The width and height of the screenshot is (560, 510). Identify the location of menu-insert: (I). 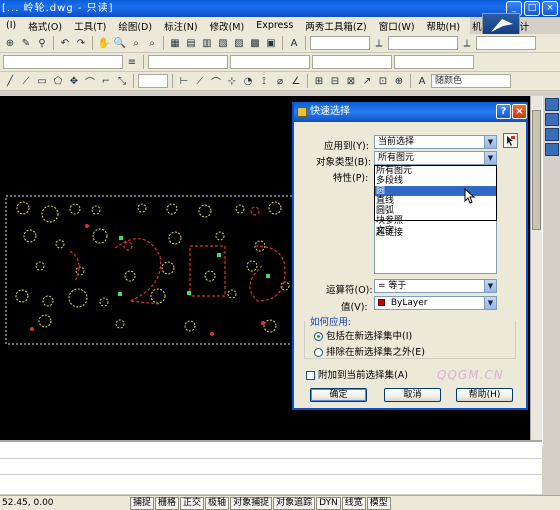
(11, 25).